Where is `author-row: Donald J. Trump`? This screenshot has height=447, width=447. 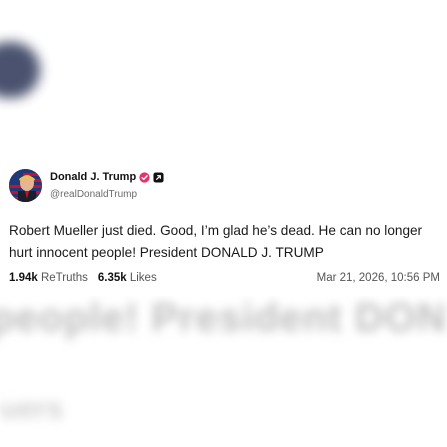
author-row: Donald J. Trump is located at coordinates (107, 177).